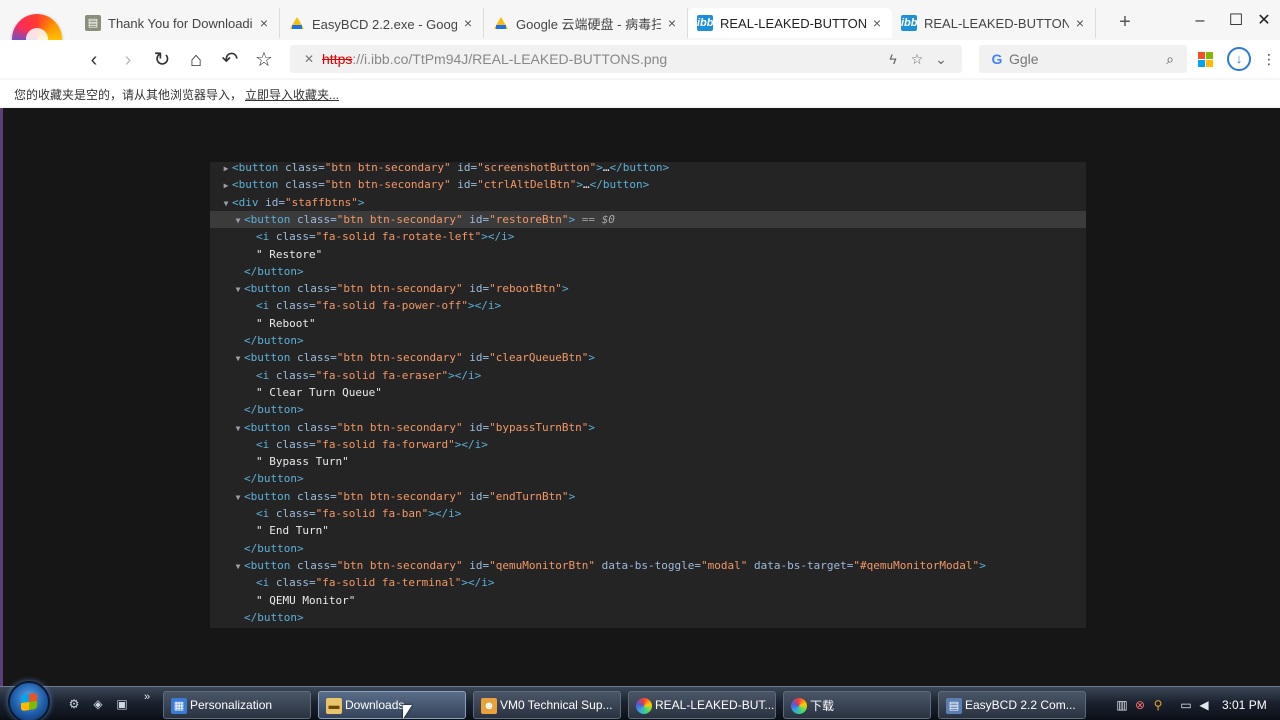 Image resolution: width=1280 pixels, height=720 pixels. What do you see at coordinates (648, 236) in the screenshot?
I see `code-line: <i class="fa-solid fa-rotate-left"></i>` at bounding box center [648, 236].